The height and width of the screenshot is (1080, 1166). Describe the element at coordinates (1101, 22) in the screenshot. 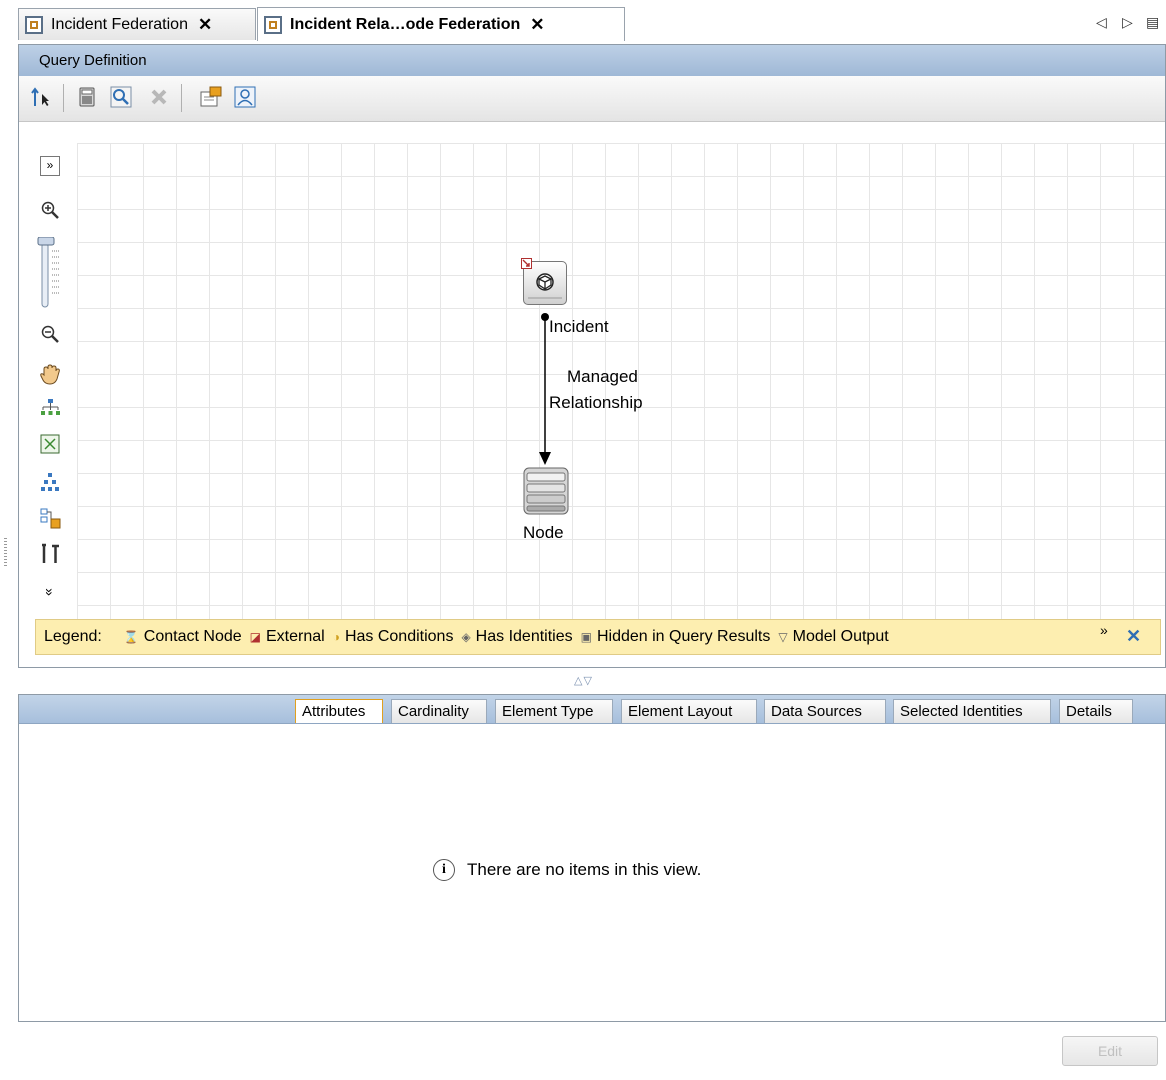

I see `scroll-tabs-left-icon: ◁` at that location.